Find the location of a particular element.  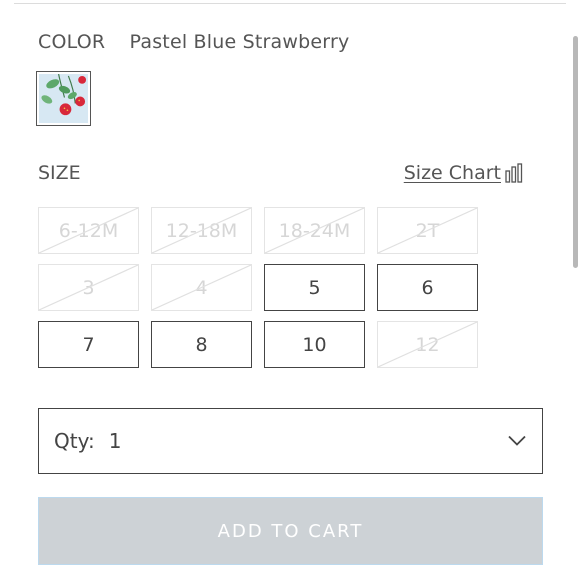

size-option-label: 5 is located at coordinates (314, 287).